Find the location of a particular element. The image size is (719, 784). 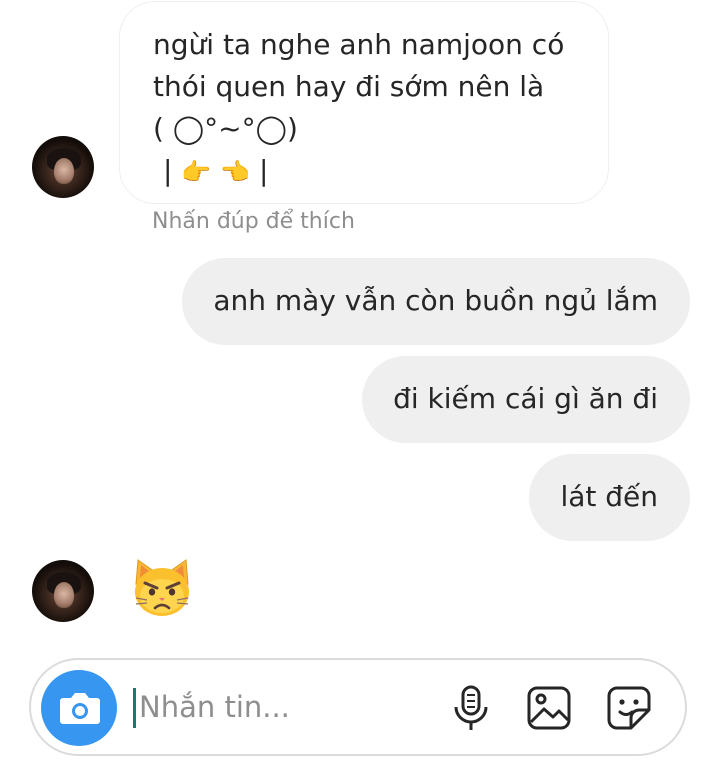

pointing-right-icon: 👉 is located at coordinates (196, 172).